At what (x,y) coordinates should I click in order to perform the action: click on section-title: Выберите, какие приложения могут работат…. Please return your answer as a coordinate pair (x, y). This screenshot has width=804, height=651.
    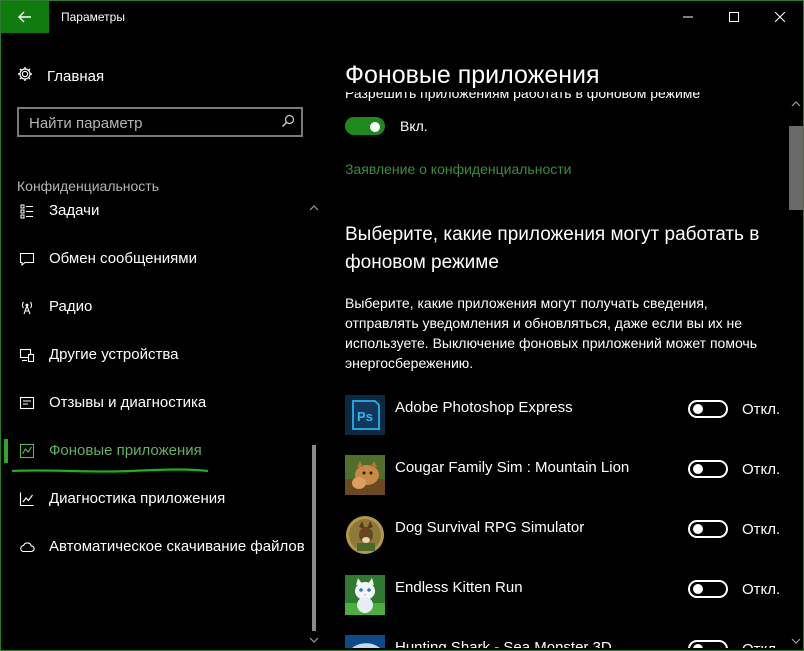
    Looking at the image, I should click on (552, 248).